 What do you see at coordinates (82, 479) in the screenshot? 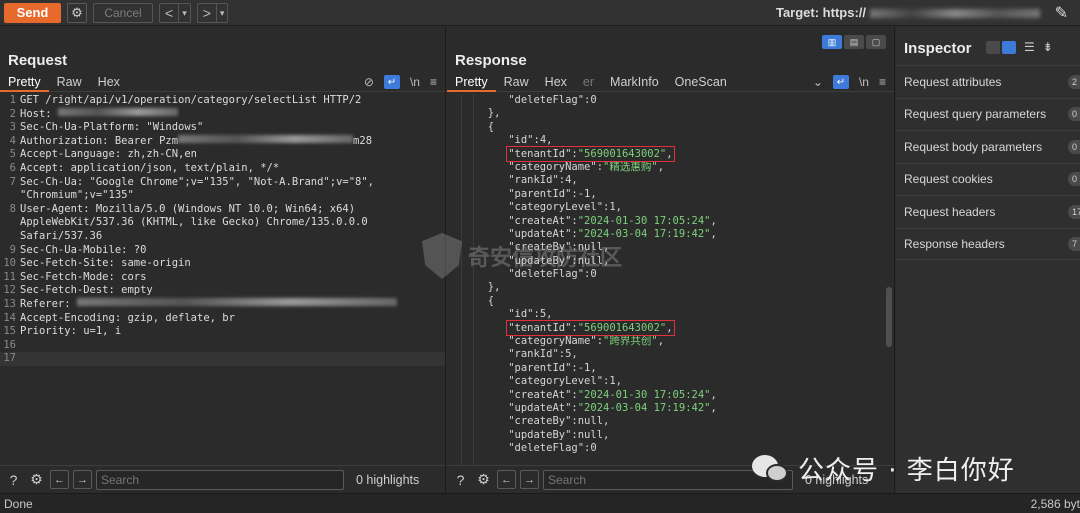
I see `next-match-icon: →` at bounding box center [82, 479].